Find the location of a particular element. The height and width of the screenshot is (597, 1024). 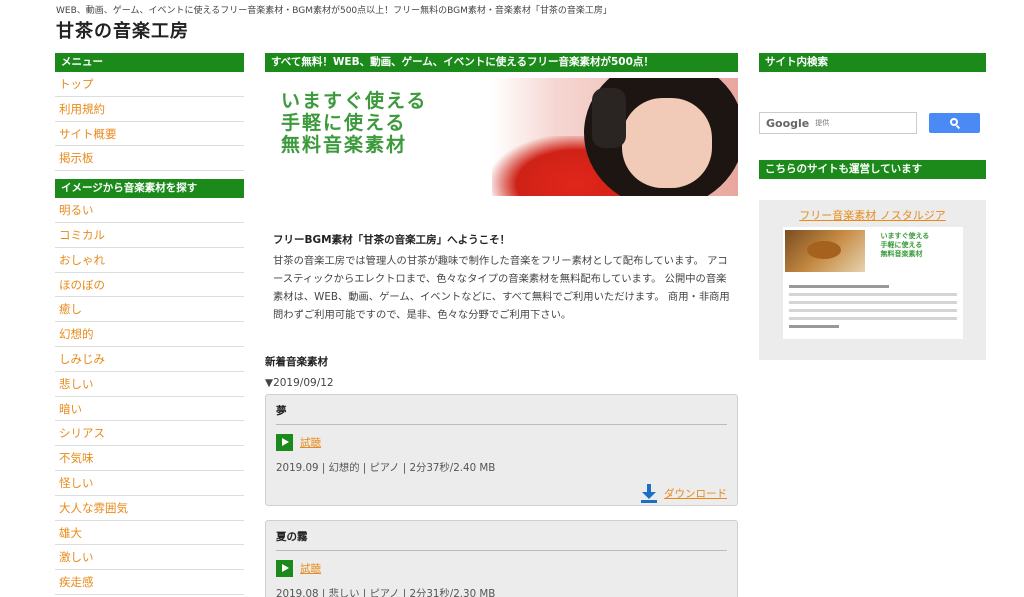

promo-thumbnail: いますぐ使える 手軽に使える 無料音楽素材 is located at coordinates (872, 283).